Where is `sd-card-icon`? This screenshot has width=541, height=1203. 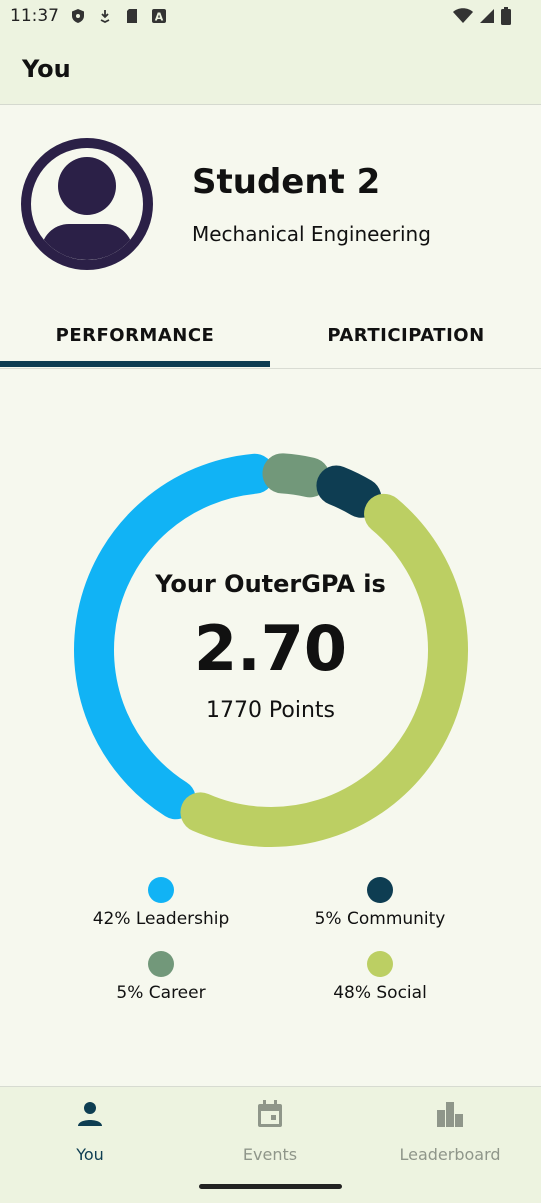
sd-card-icon is located at coordinates (132, 16).